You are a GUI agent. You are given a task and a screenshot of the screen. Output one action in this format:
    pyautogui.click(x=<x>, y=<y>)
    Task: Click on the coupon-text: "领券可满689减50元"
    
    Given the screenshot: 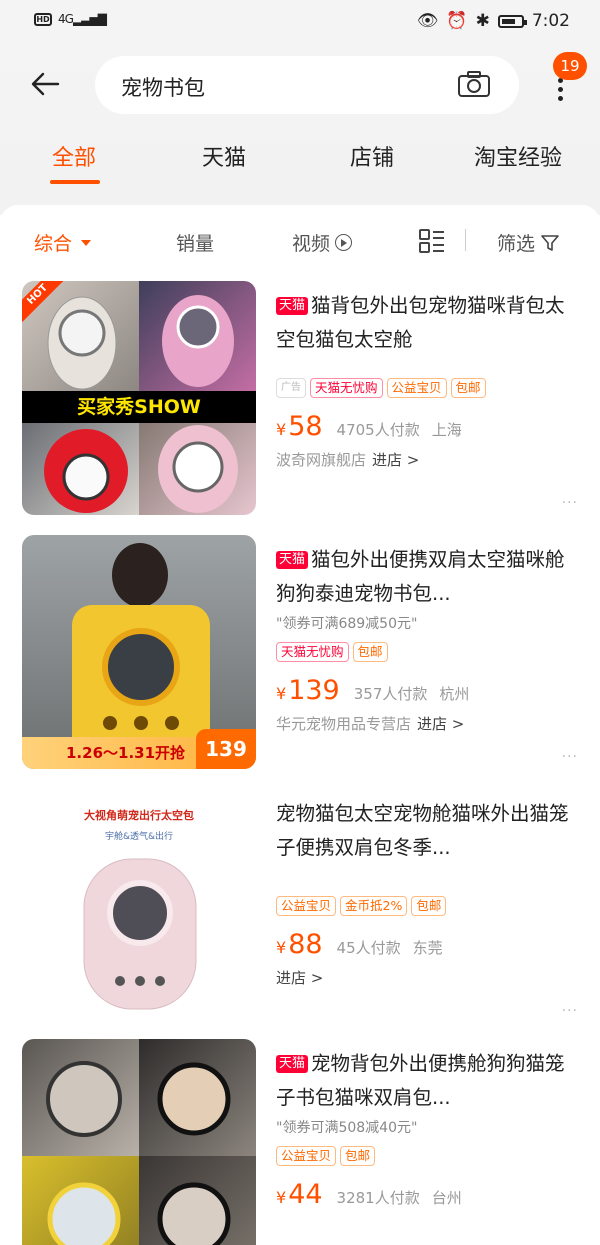 What is the action you would take?
    pyautogui.click(x=347, y=624)
    